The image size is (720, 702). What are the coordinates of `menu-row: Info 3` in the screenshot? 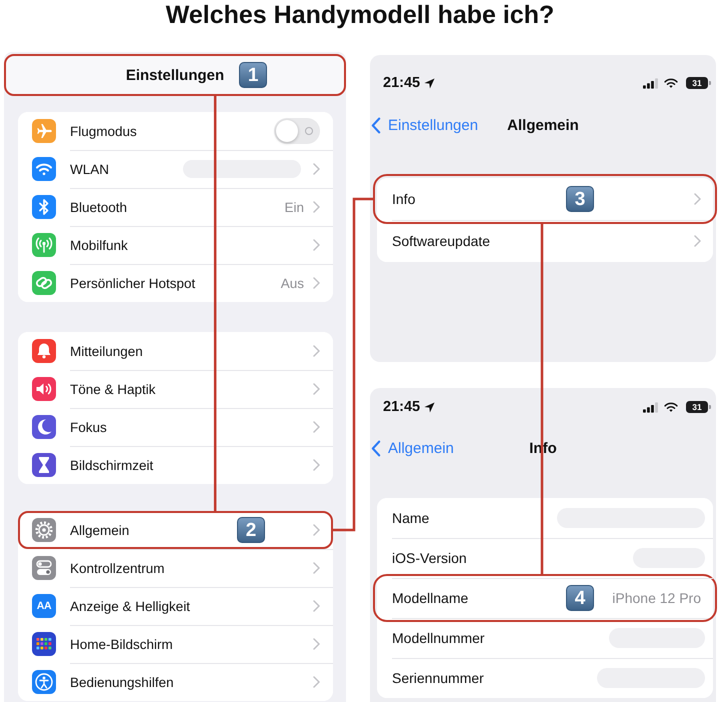 It's located at (545, 199).